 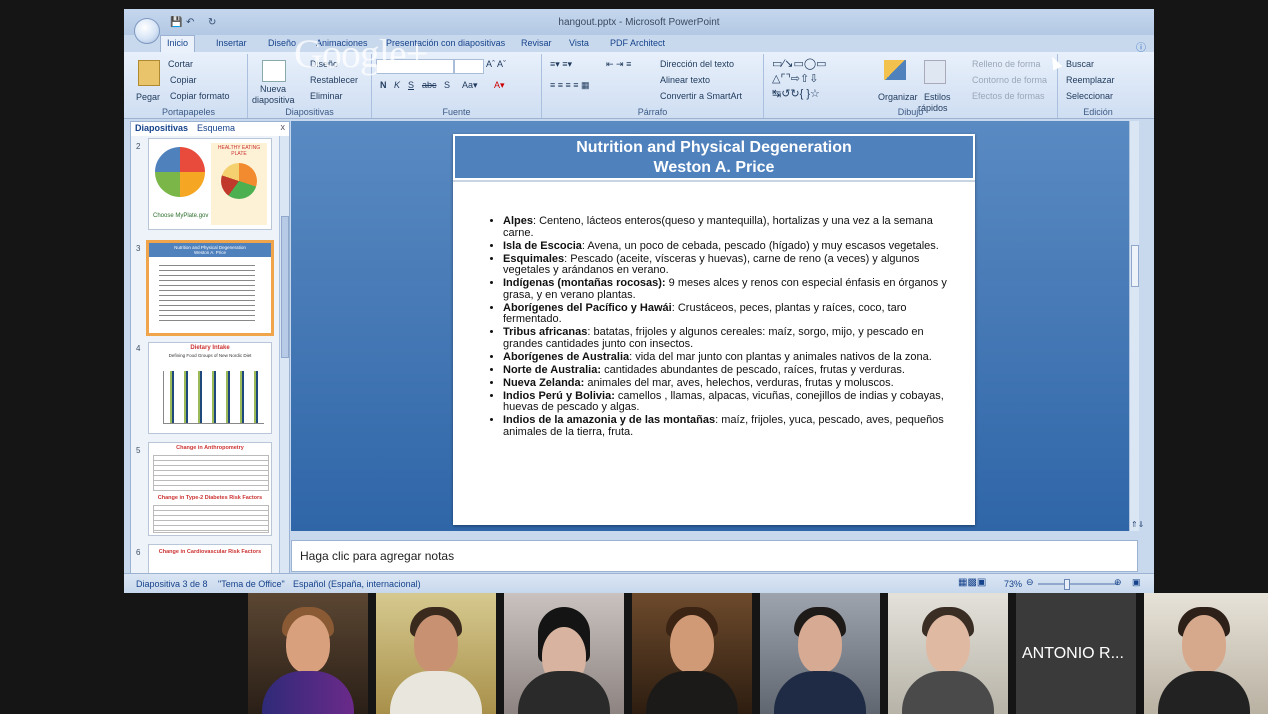 What do you see at coordinates (138, 450) in the screenshot?
I see `thumb-number: 5` at bounding box center [138, 450].